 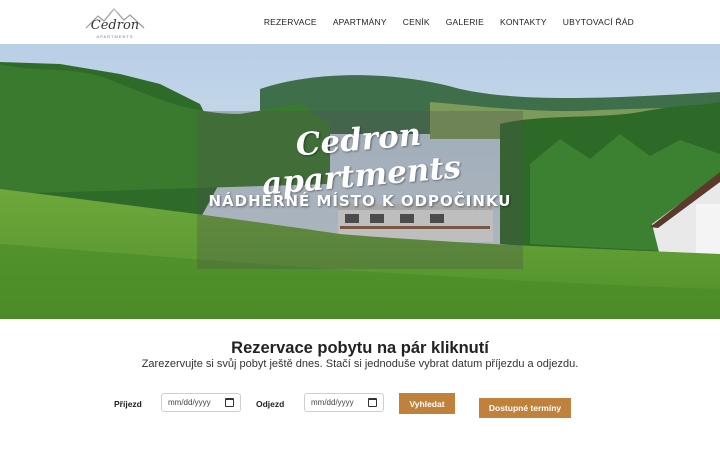 I want to click on departure-label: Odjezd, so click(x=270, y=404).